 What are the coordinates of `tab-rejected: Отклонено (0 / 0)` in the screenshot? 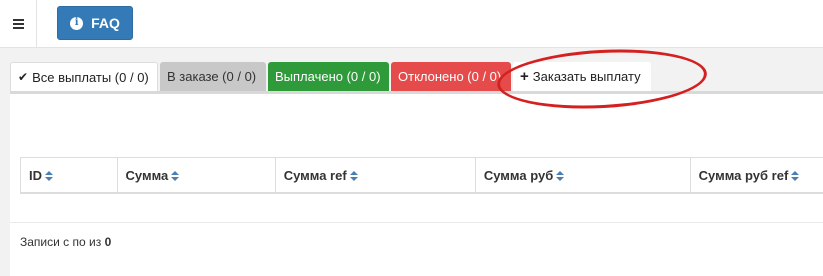 It's located at (451, 76).